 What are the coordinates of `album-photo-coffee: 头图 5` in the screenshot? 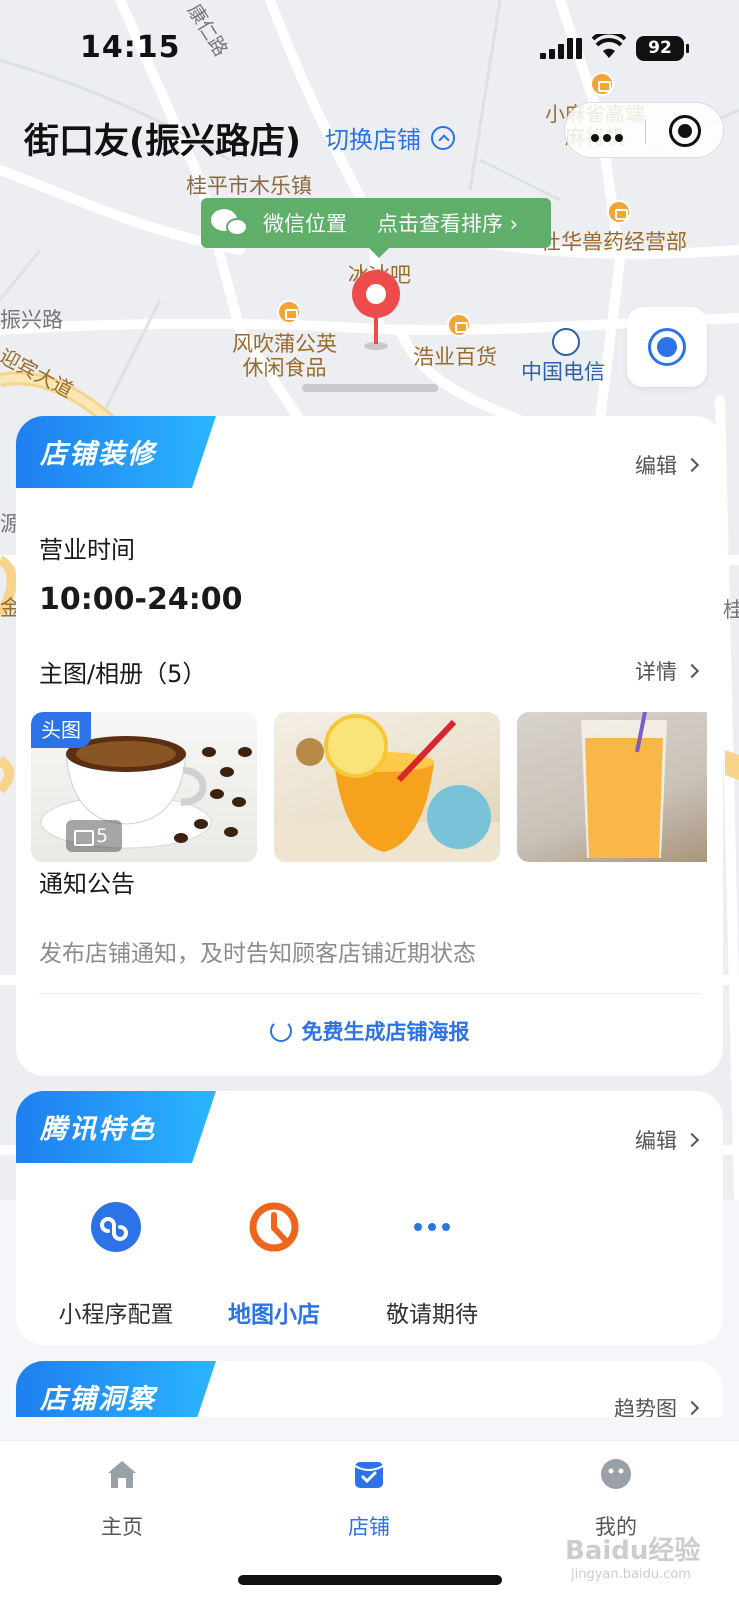 It's located at (144, 787).